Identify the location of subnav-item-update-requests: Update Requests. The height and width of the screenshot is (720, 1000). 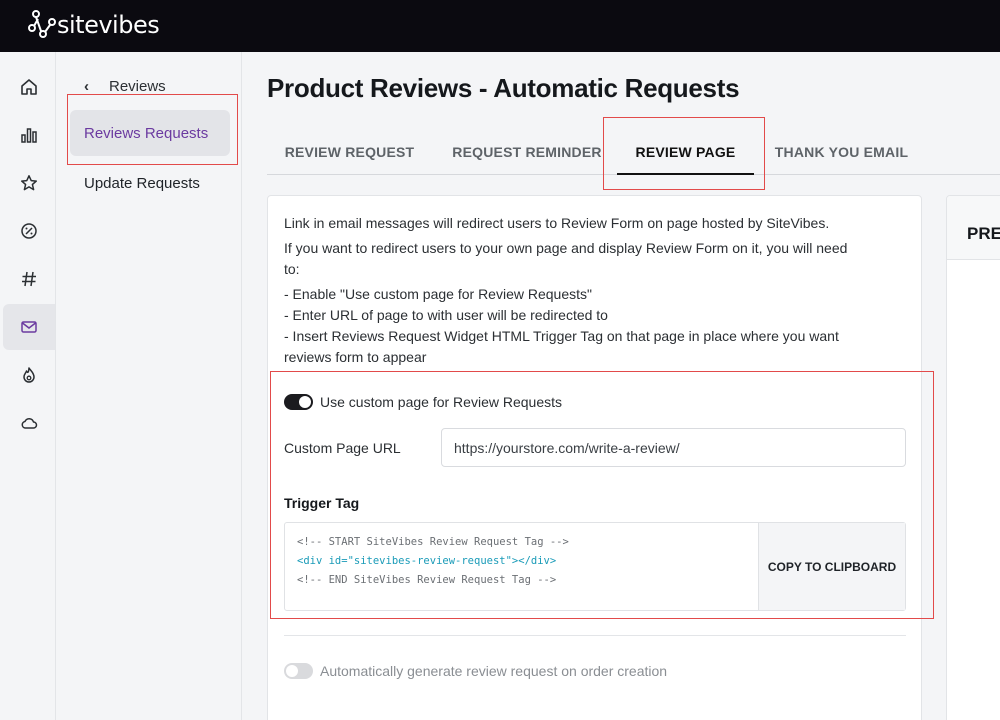
(150, 183).